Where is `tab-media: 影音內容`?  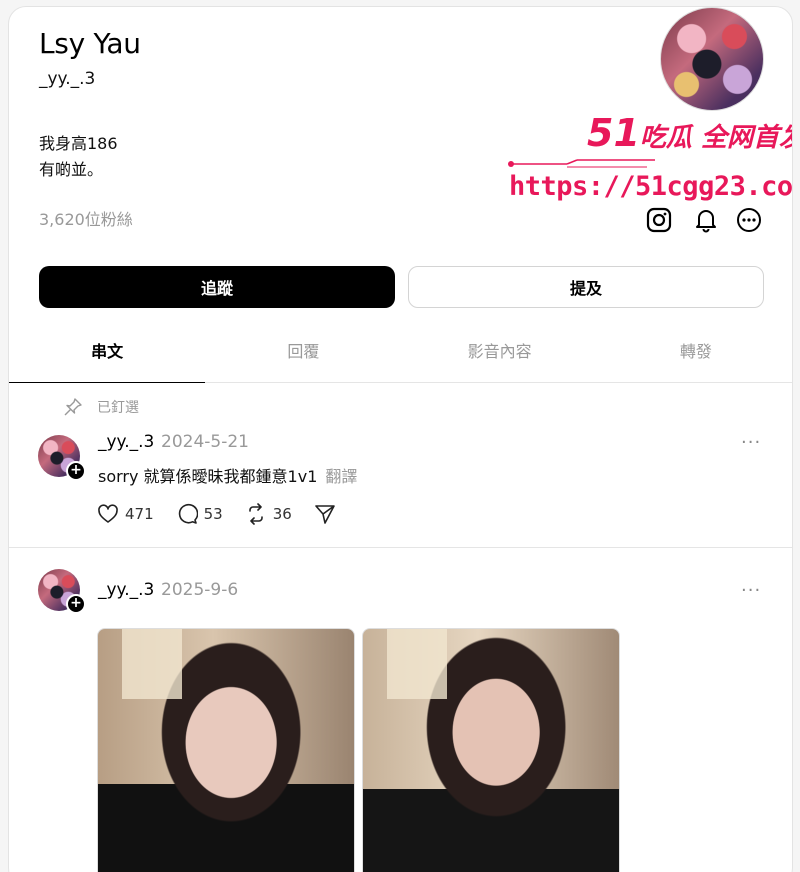 tab-media: 影音內容 is located at coordinates (500, 354).